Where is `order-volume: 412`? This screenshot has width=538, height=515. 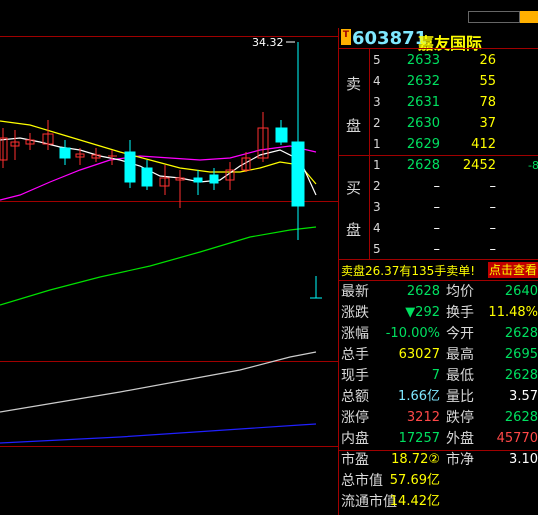
order-volume: 412 is located at coordinates (483, 144).